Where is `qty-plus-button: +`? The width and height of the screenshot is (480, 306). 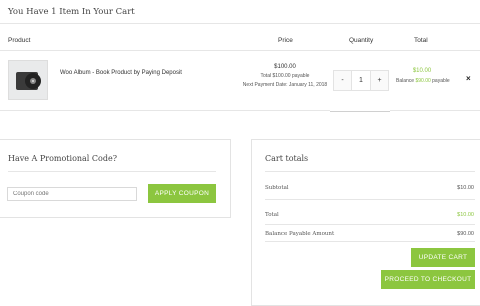 qty-plus-button: + is located at coordinates (379, 80).